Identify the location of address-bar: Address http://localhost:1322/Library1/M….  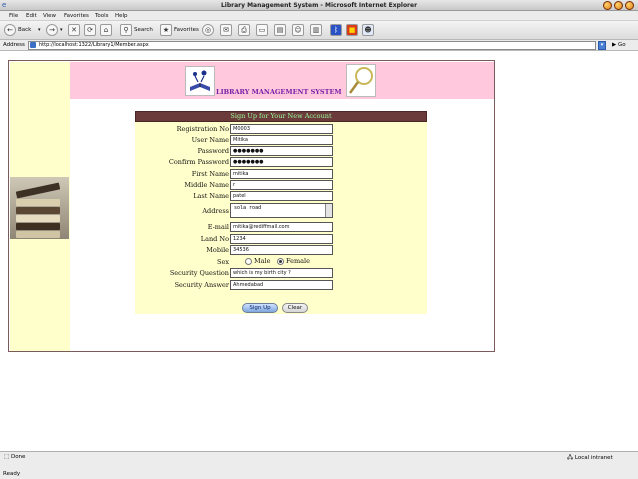
(319, 45).